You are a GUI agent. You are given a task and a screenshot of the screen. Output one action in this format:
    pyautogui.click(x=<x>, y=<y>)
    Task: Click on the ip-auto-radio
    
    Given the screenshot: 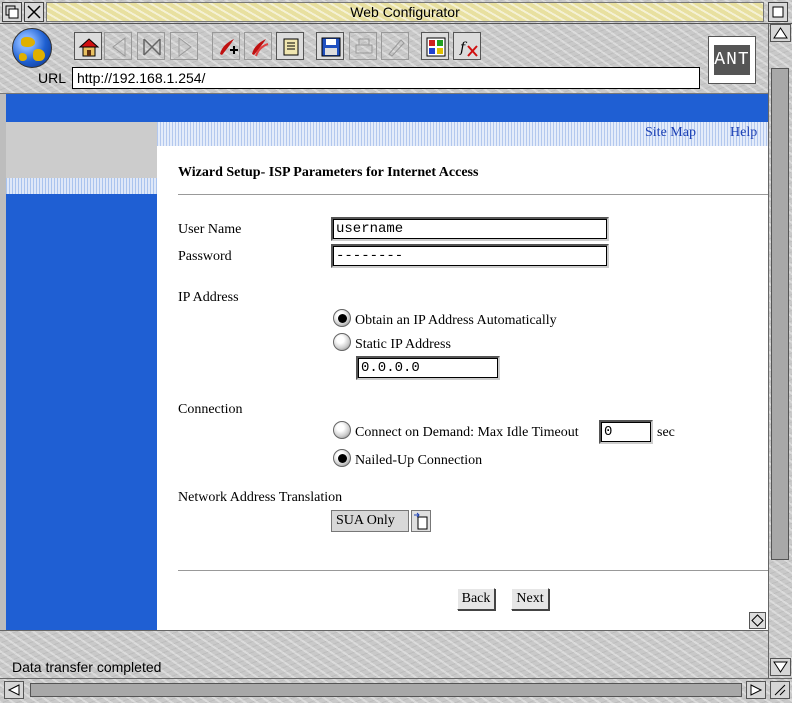 What is the action you would take?
    pyautogui.click(x=342, y=318)
    